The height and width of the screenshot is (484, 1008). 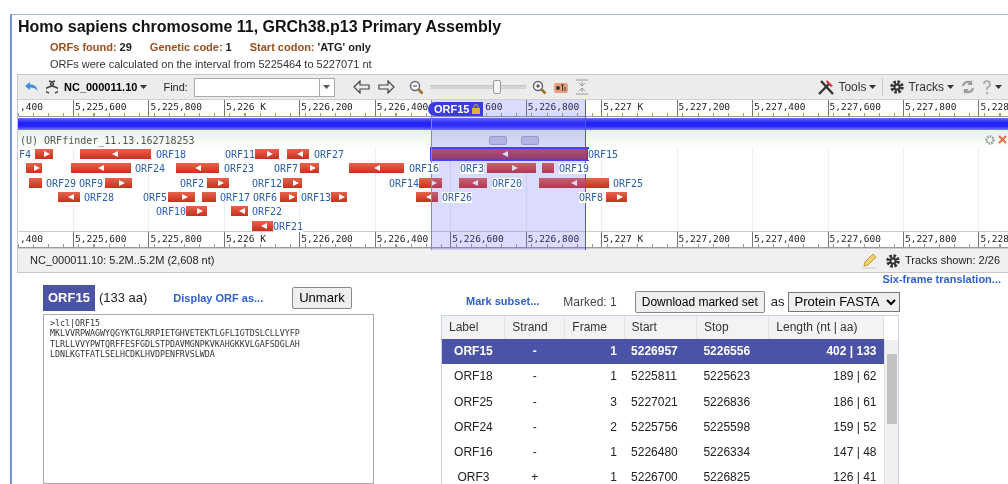 What do you see at coordinates (171, 155) in the screenshot?
I see `orf-label: ORF18` at bounding box center [171, 155].